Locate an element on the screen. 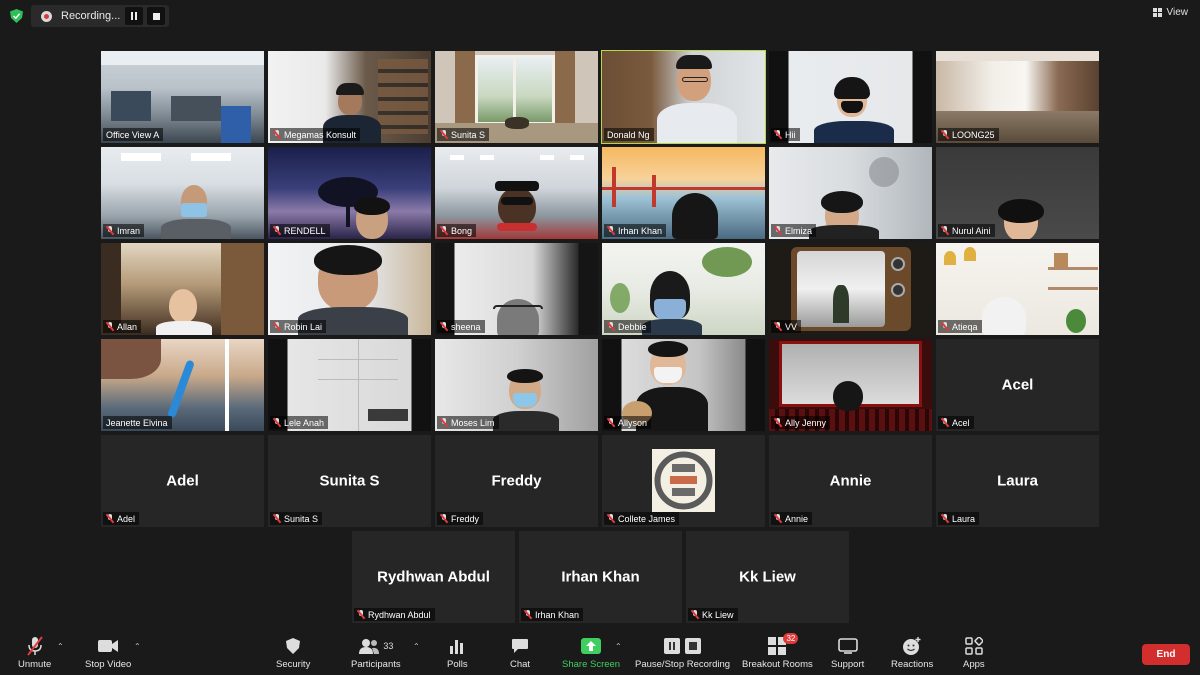 This screenshot has width=1200, height=675. encryption-shield-icon is located at coordinates (16, 16).